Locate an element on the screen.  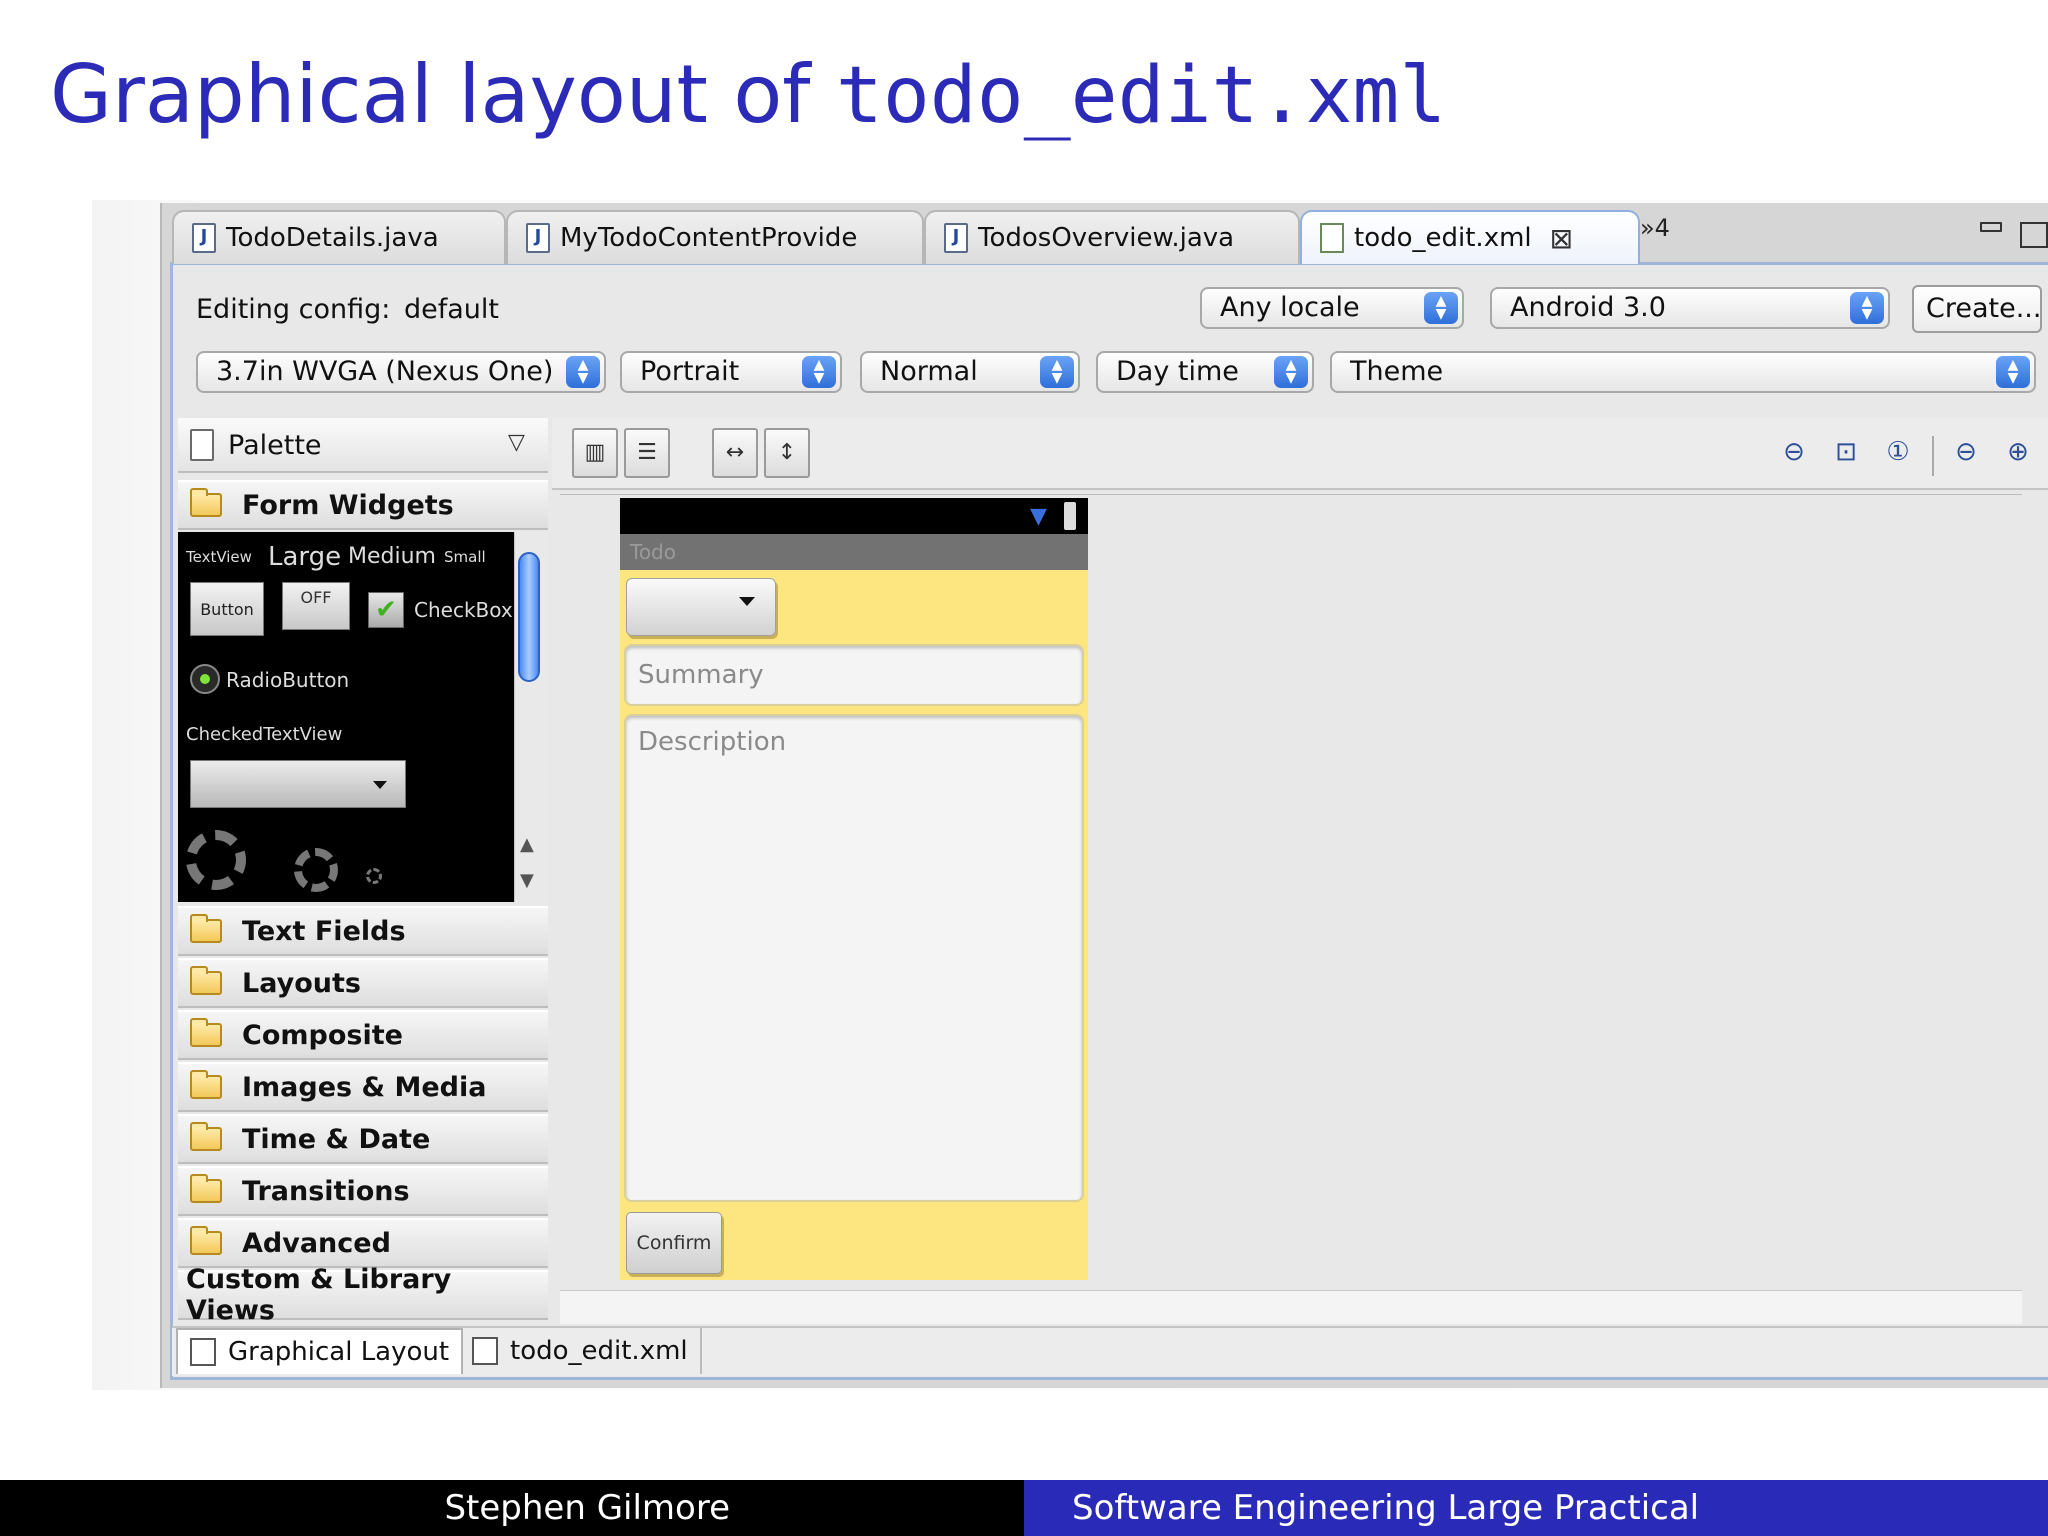
palette-title: Palette is located at coordinates (275, 445).